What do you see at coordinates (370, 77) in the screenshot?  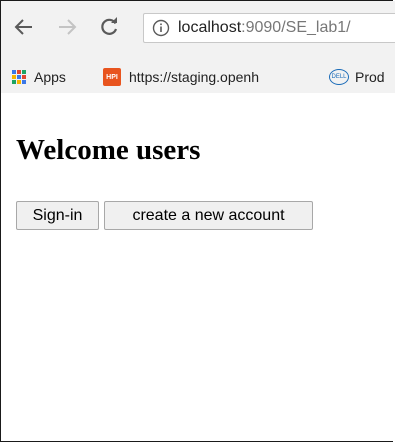 I see `bookmark-label: Prod` at bounding box center [370, 77].